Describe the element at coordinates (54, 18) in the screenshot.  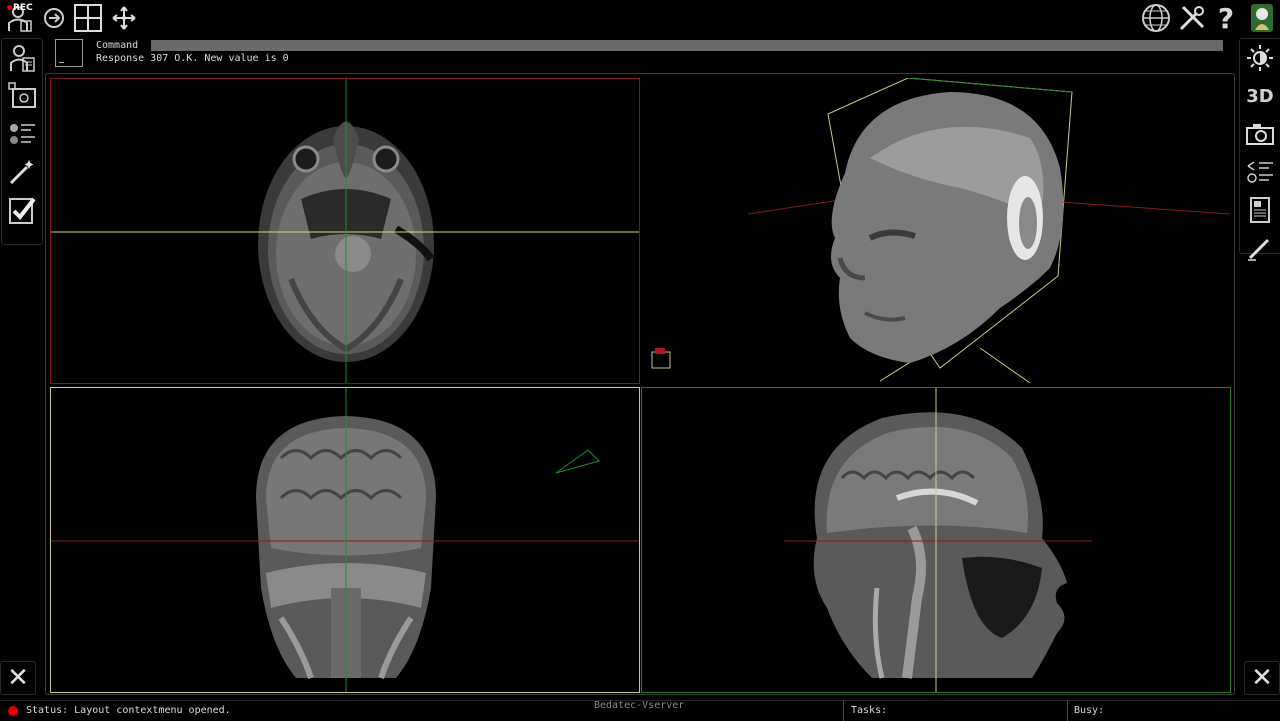
I see `rotate-icon` at that location.